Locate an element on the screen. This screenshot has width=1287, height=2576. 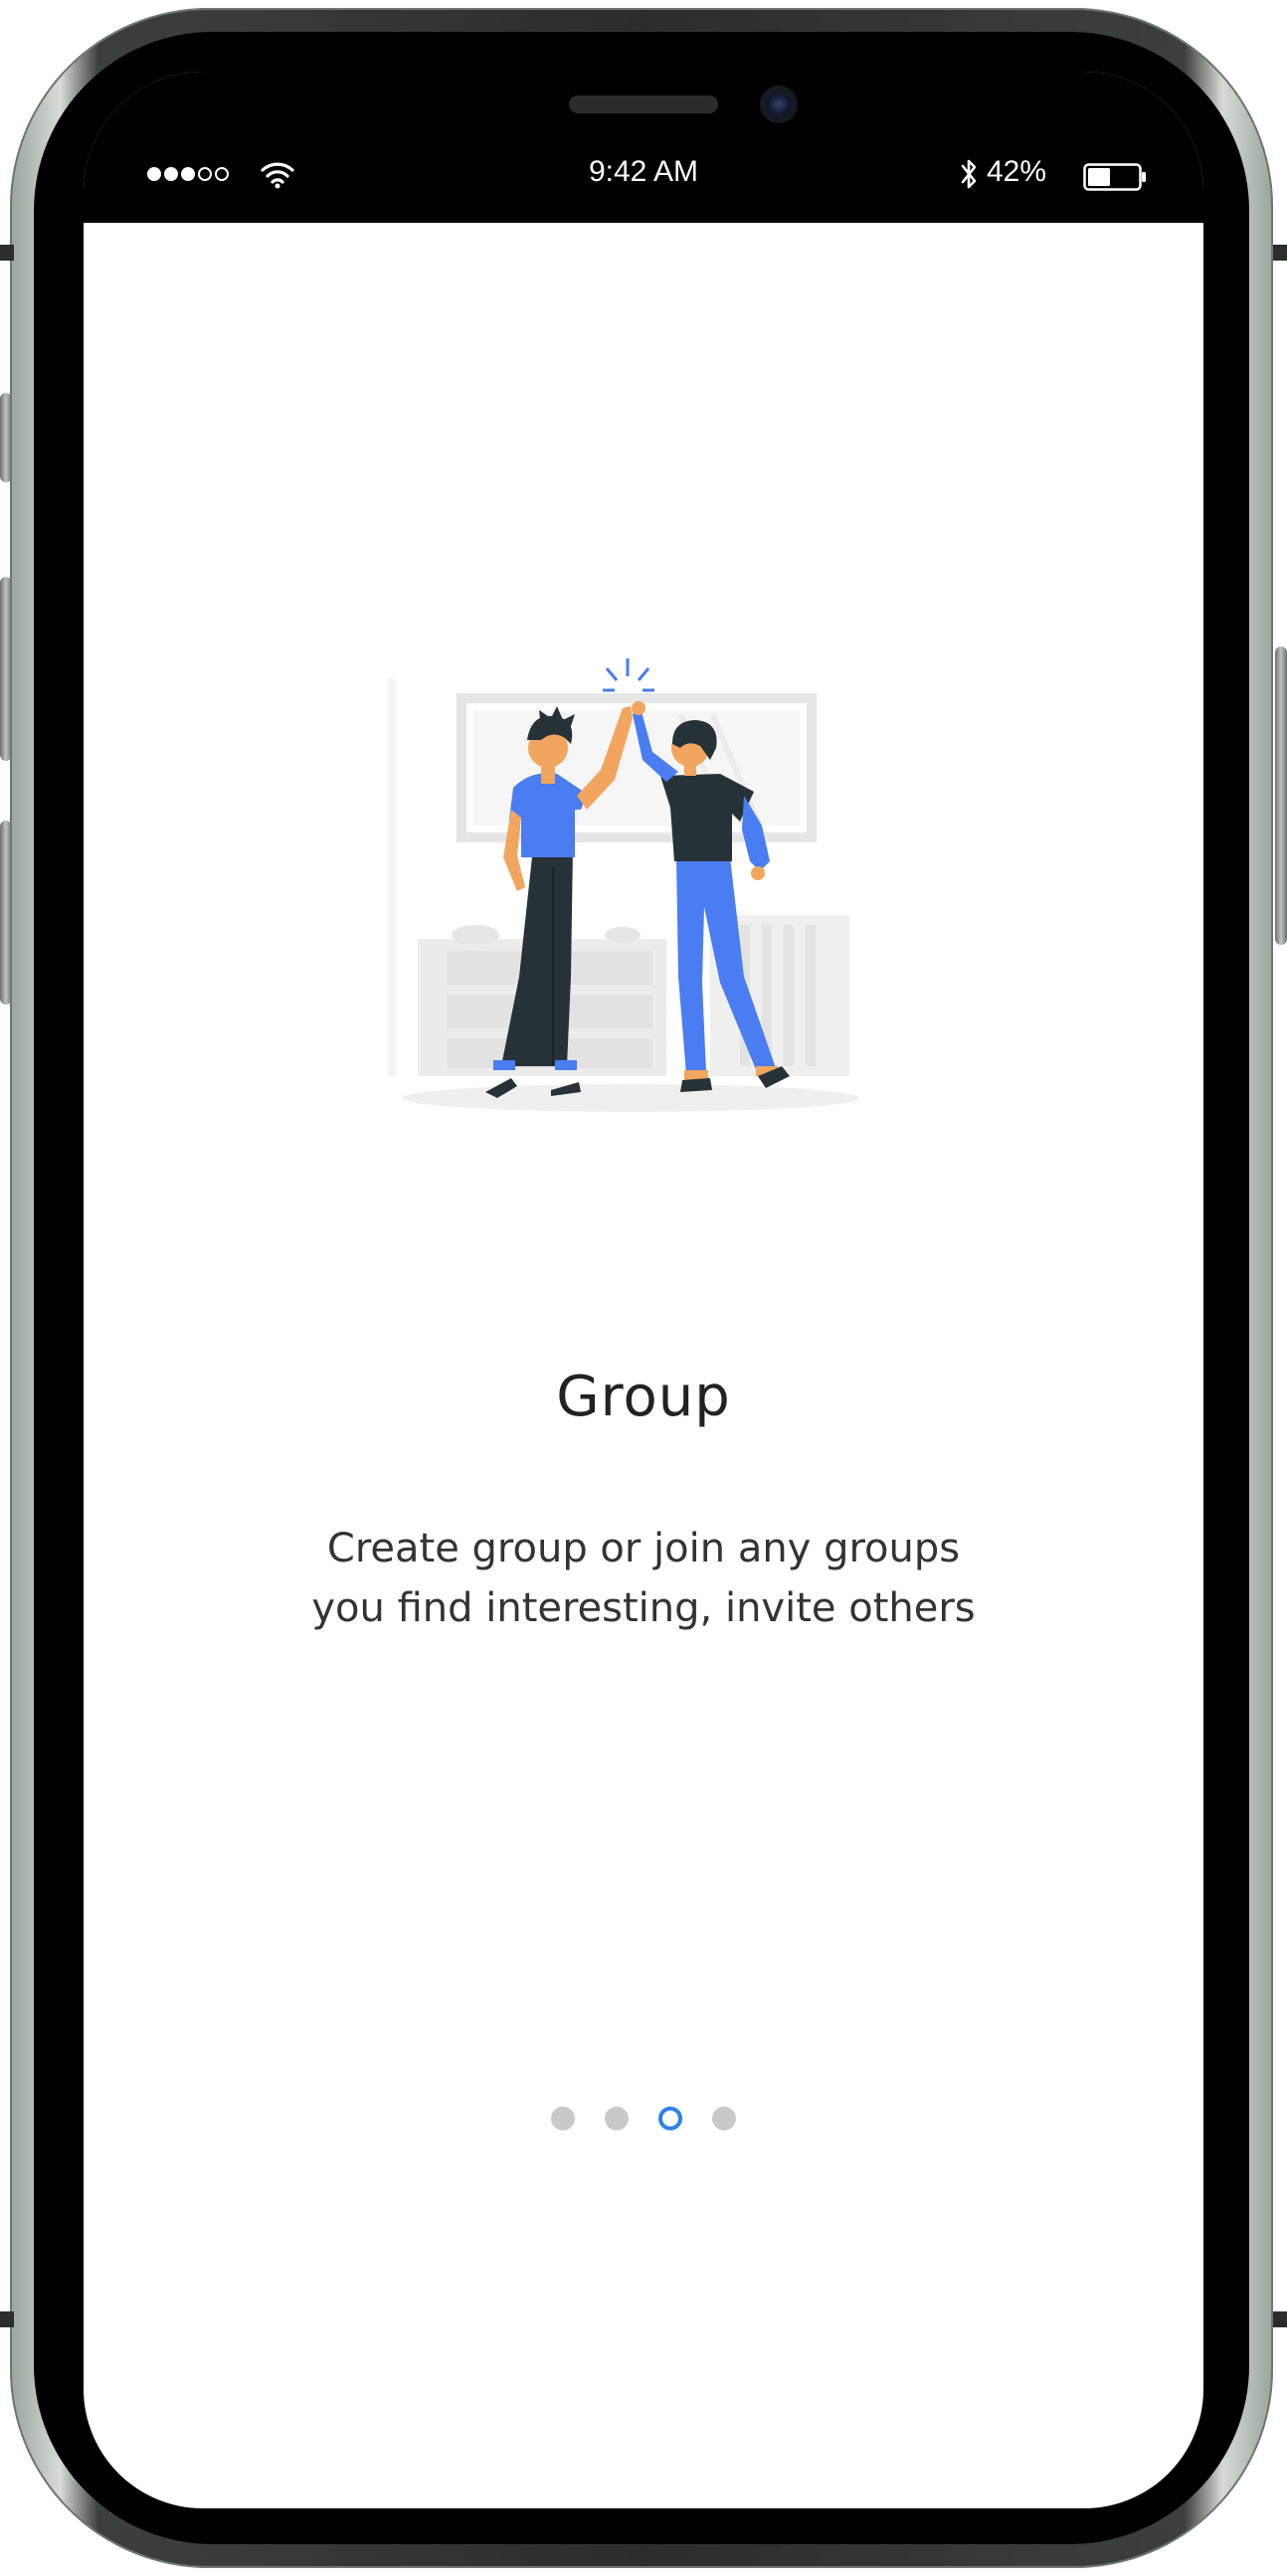
page-indicator is located at coordinates (643, 2118).